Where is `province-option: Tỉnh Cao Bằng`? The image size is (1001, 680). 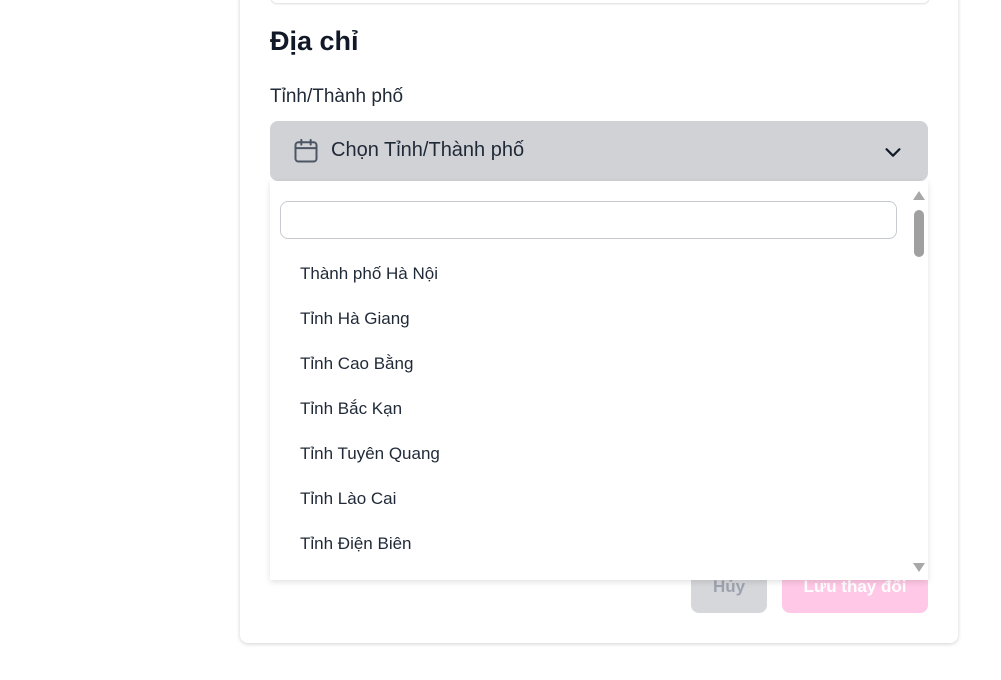
province-option: Tỉnh Cao Bằng is located at coordinates (589, 363).